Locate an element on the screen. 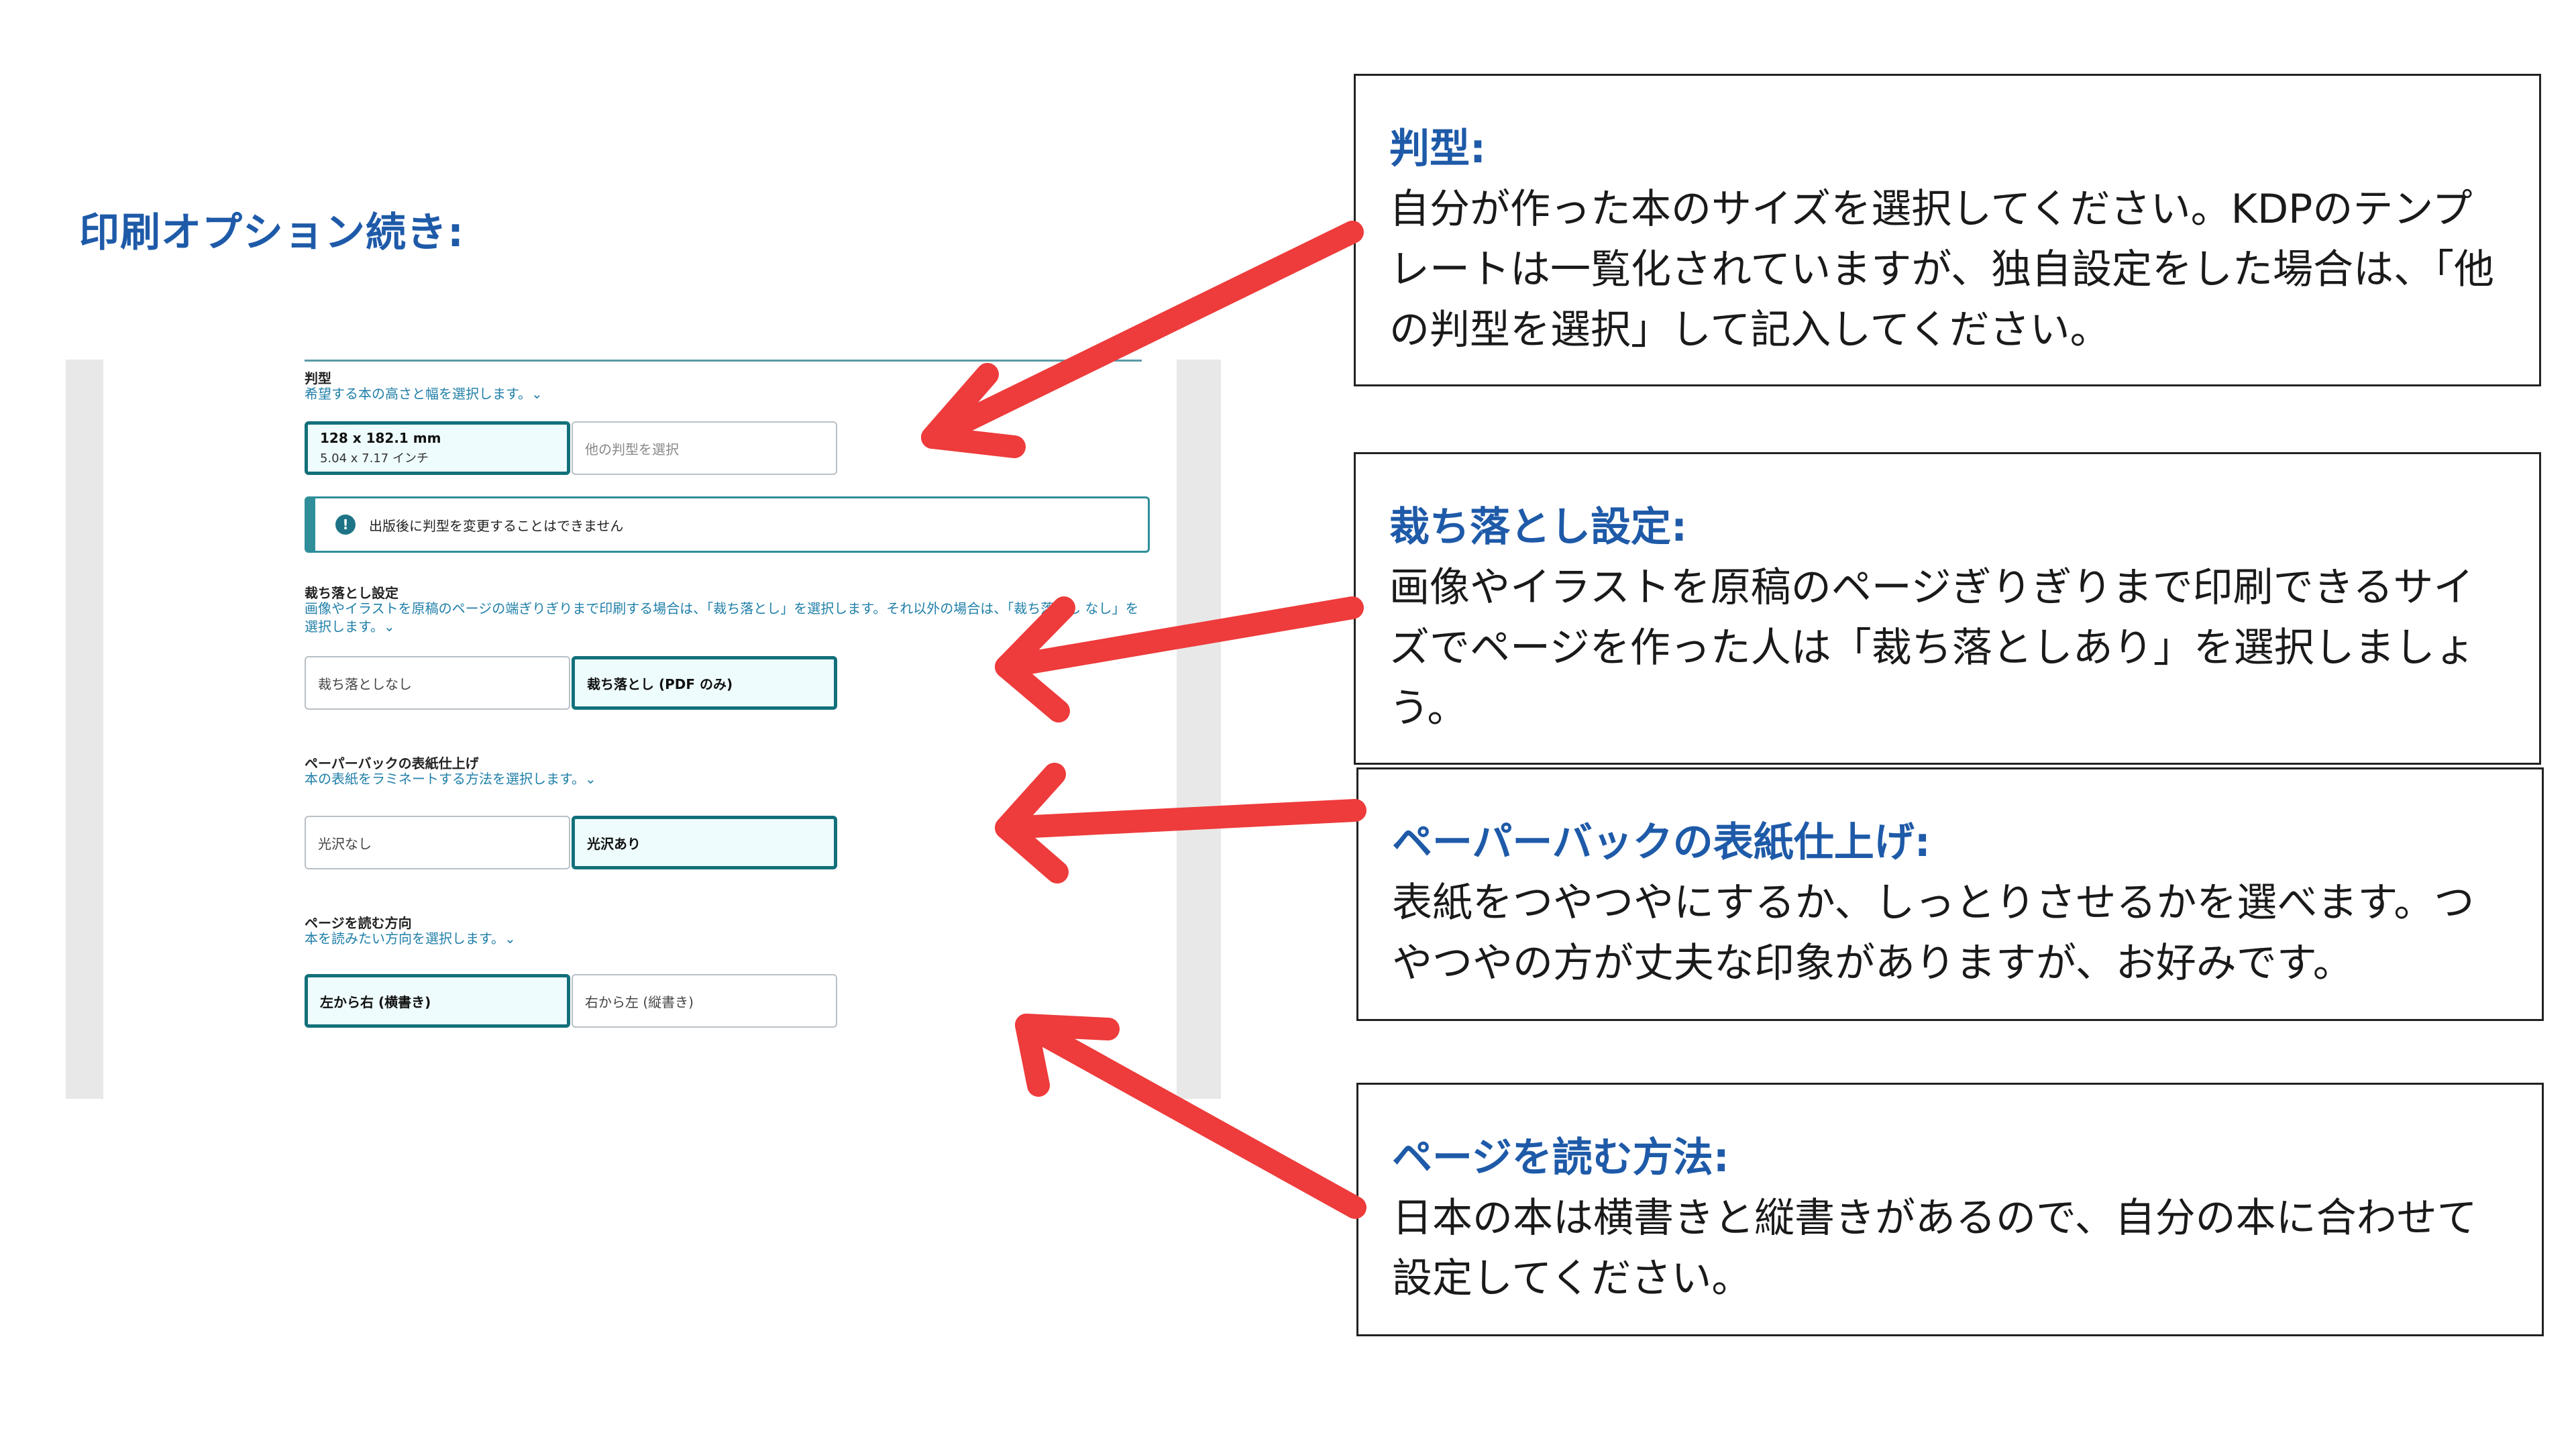 This screenshot has height=1449, width=2576. arrow-to-reading-direction is located at coordinates (1190, 1116).